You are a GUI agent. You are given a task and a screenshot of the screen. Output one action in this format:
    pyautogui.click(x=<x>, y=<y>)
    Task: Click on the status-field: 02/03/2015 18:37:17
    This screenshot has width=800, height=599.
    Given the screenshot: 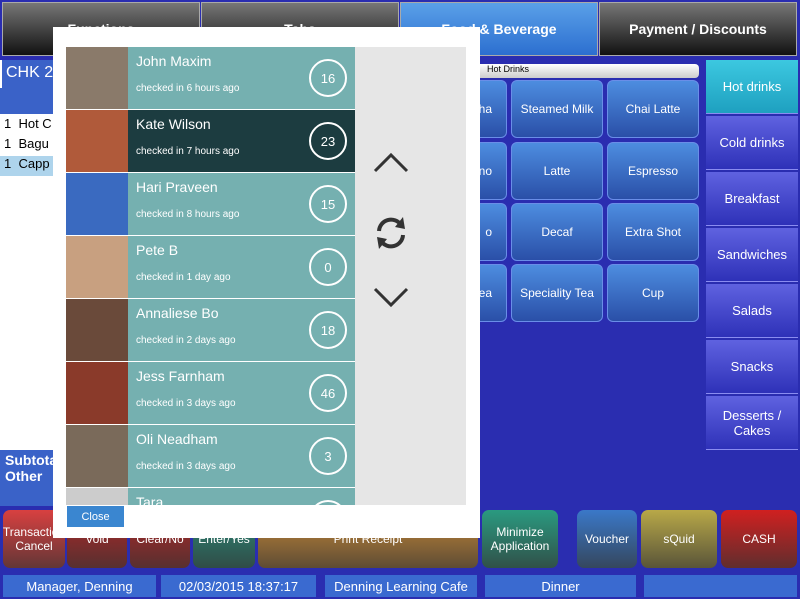 What is the action you would take?
    pyautogui.click(x=238, y=586)
    